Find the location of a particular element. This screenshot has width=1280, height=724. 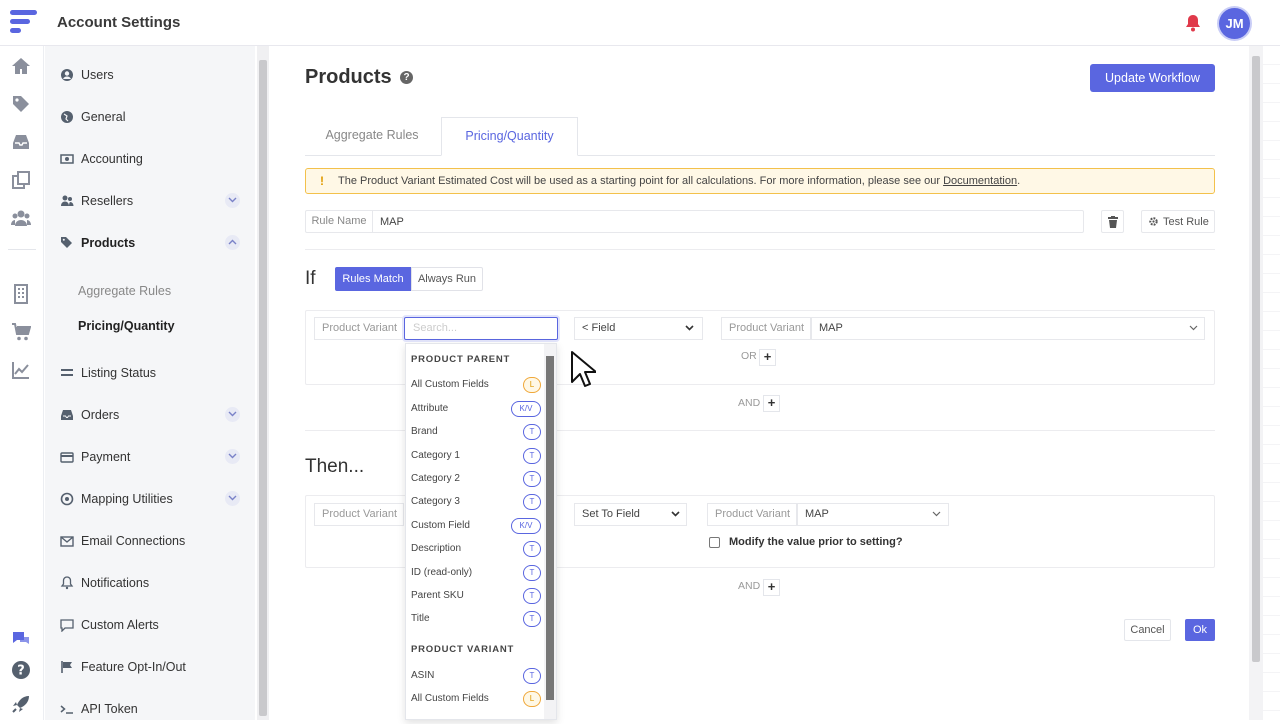

nav-item-products: Products is located at coordinates (150, 243).